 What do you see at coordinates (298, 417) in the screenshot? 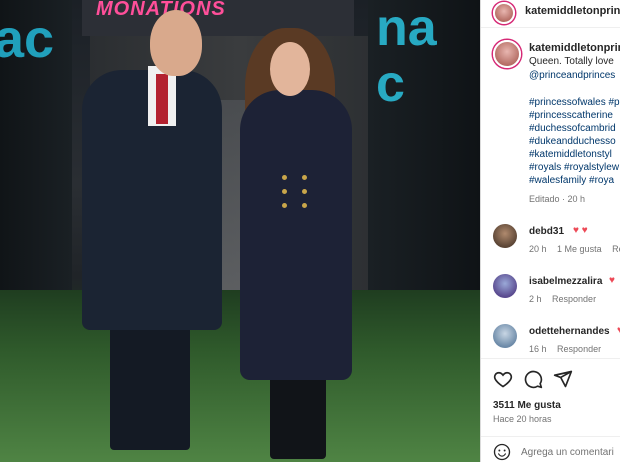
I see `woman-boots` at bounding box center [298, 417].